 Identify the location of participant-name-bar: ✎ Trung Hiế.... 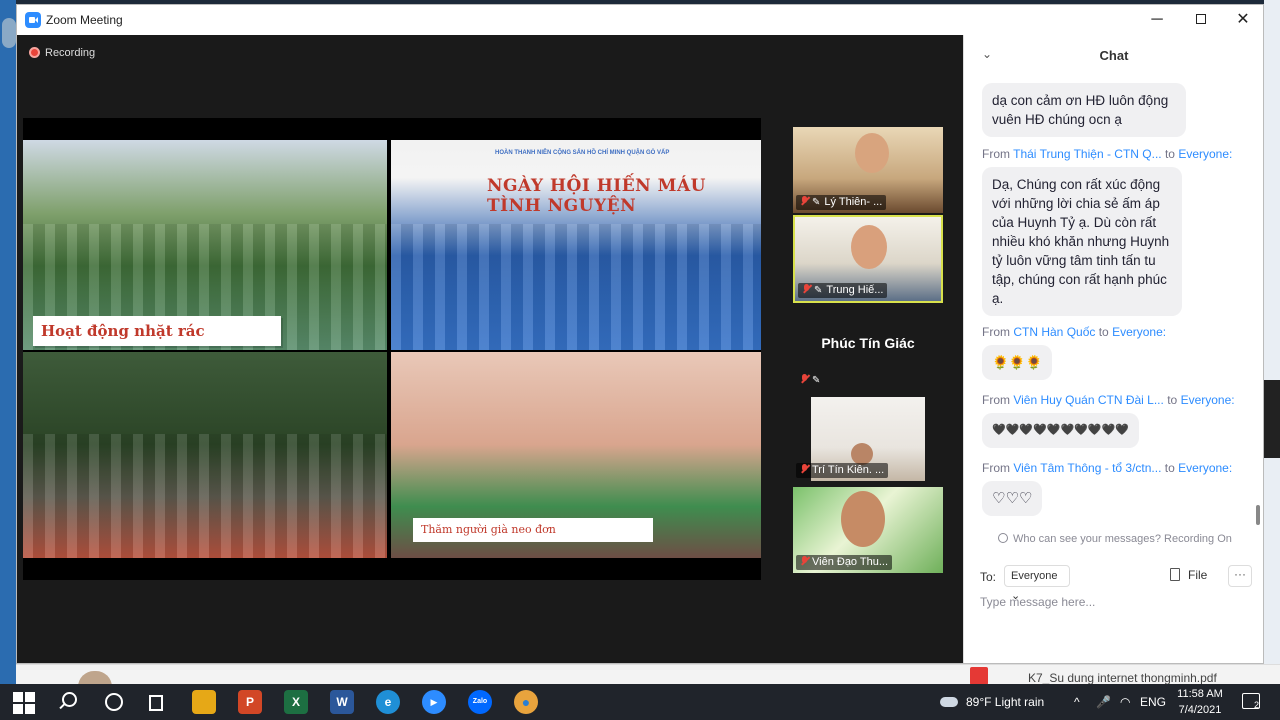
(843, 290).